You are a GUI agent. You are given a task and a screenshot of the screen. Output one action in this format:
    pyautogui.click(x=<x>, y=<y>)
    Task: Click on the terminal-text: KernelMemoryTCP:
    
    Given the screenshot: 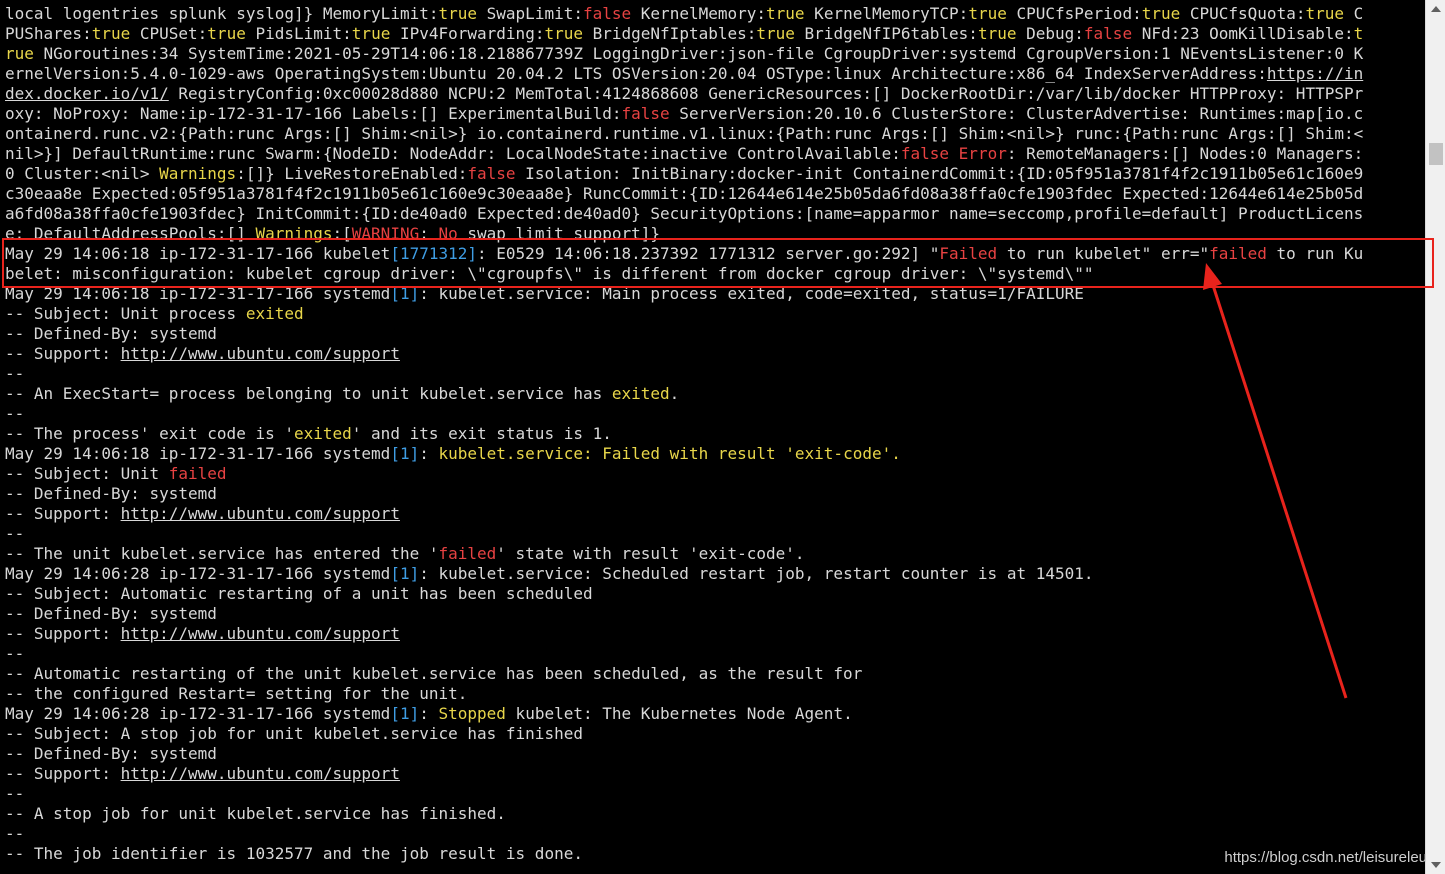 What is the action you would take?
    pyautogui.click(x=886, y=13)
    